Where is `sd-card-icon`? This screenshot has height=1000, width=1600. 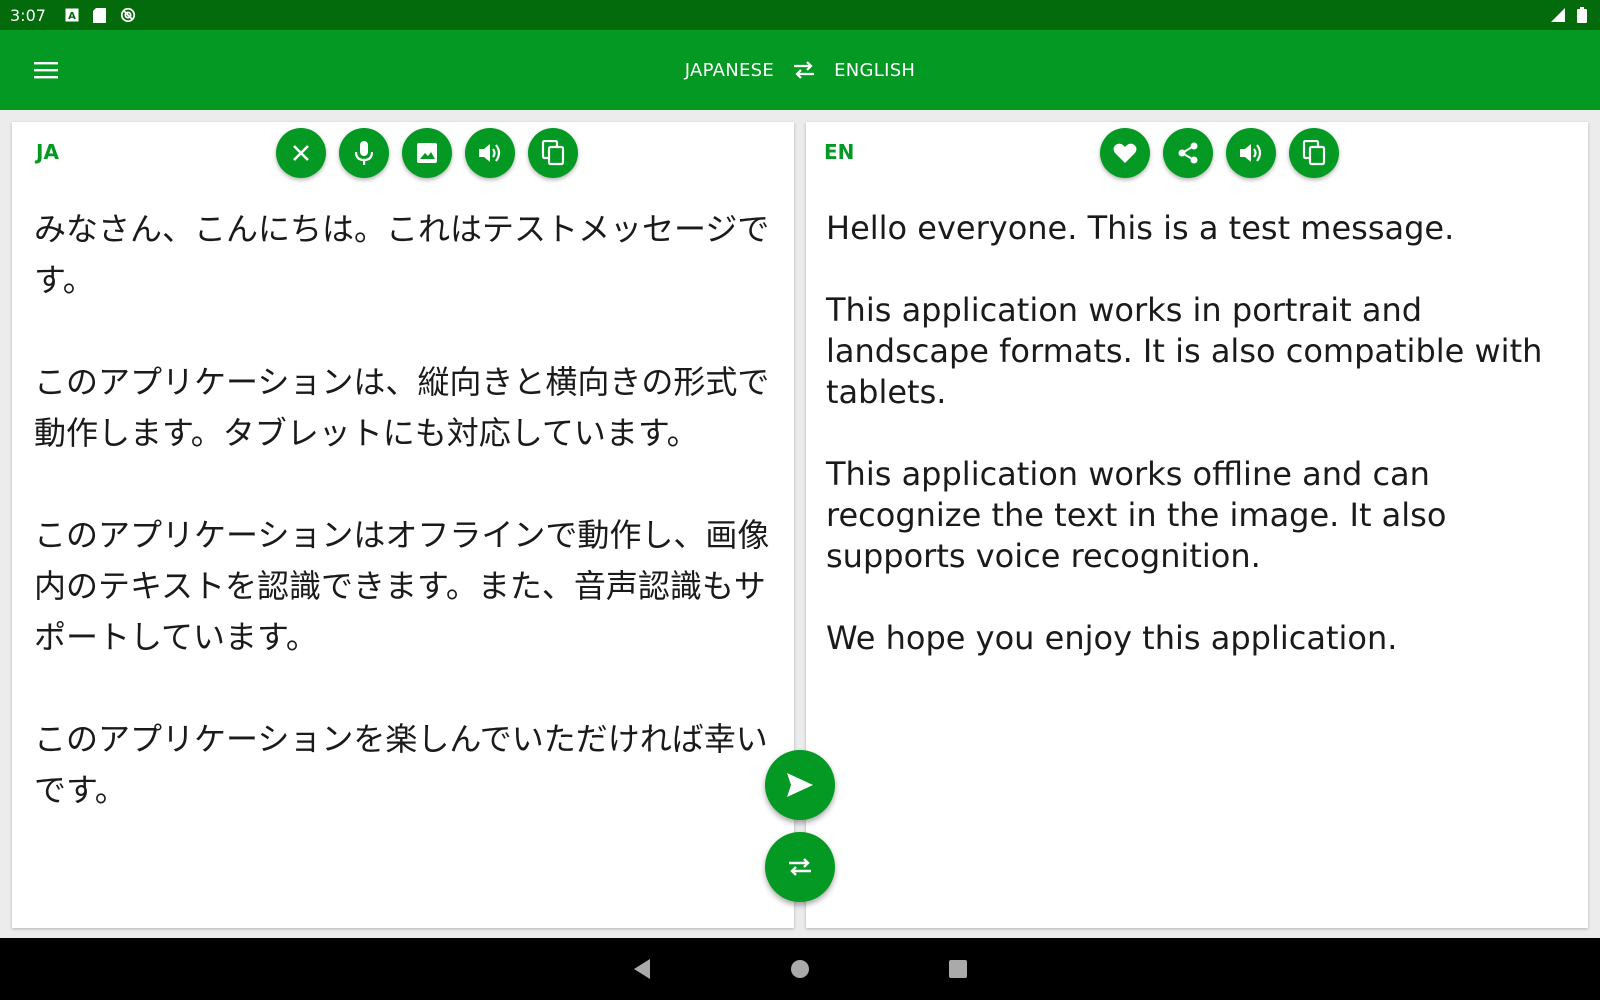
sd-card-icon is located at coordinates (100, 15).